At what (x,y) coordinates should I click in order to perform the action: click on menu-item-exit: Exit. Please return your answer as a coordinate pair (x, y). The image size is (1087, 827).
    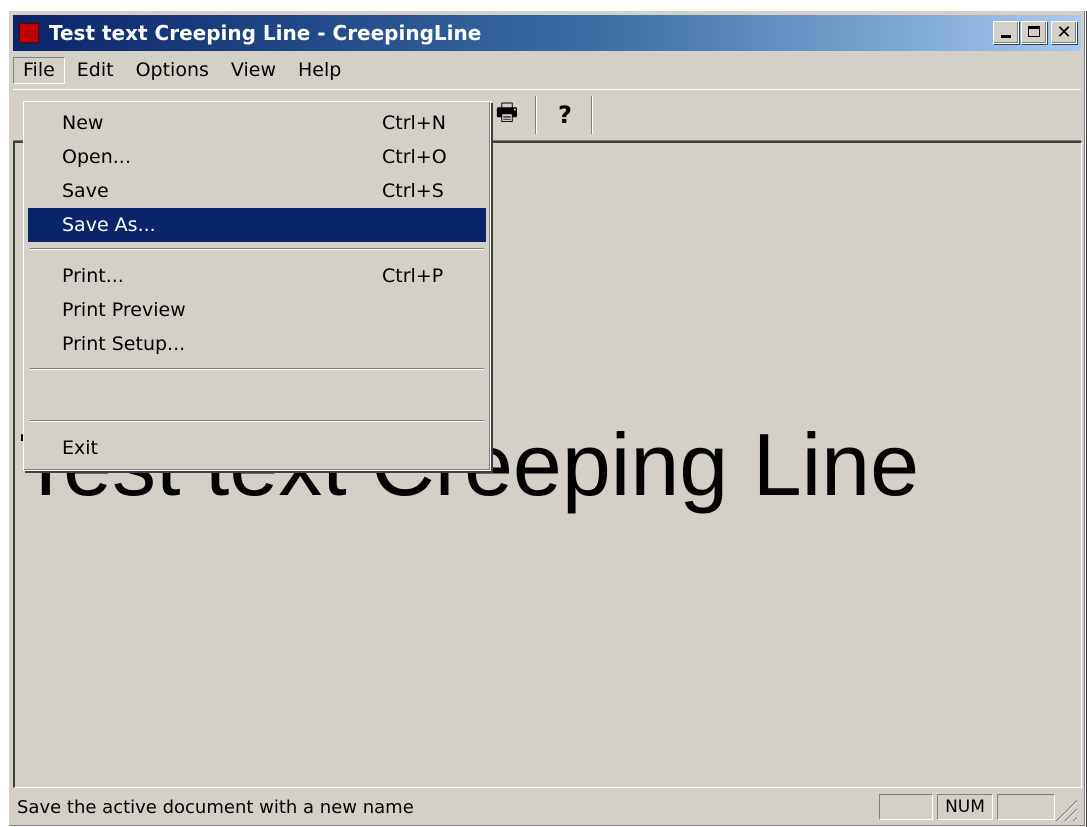
    Looking at the image, I should click on (257, 448).